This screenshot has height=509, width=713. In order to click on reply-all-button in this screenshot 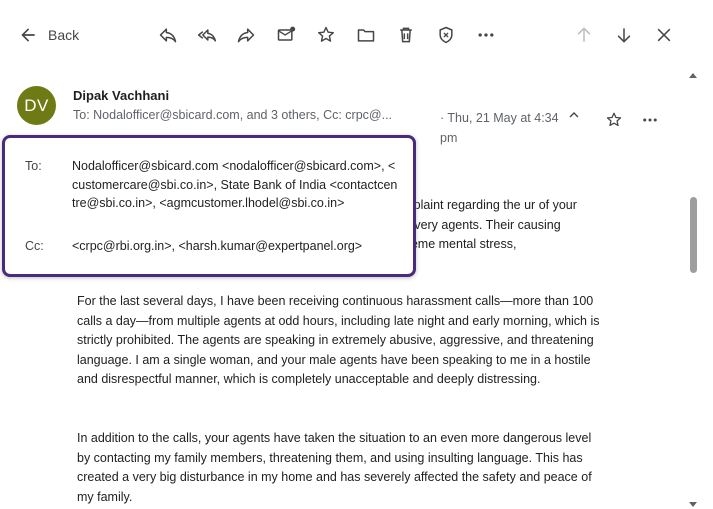, I will do `click(207, 35)`.